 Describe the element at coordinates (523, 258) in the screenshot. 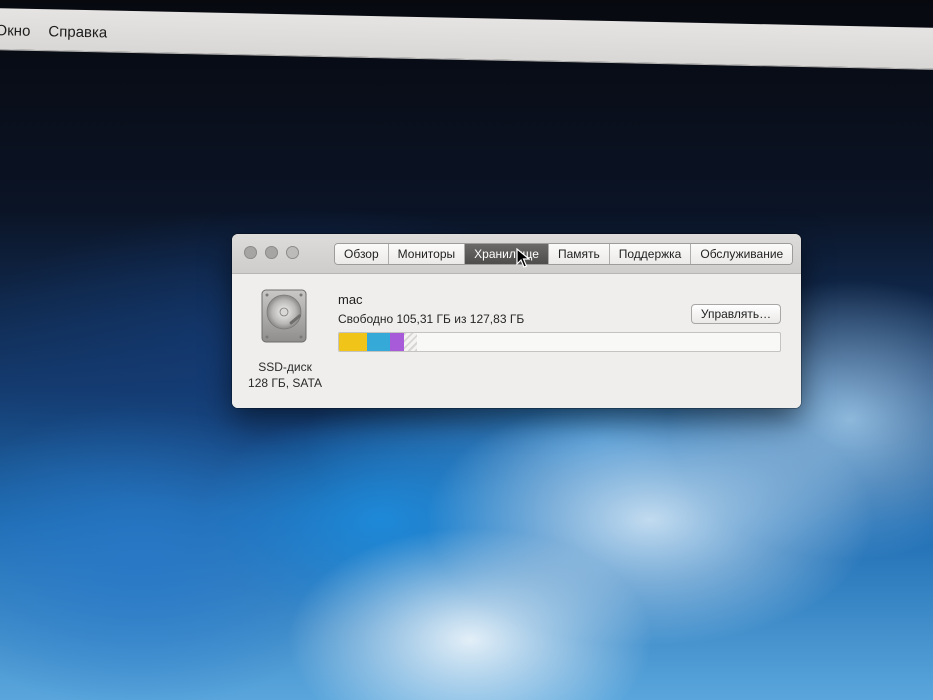

I see `mouse-cursor-icon` at that location.